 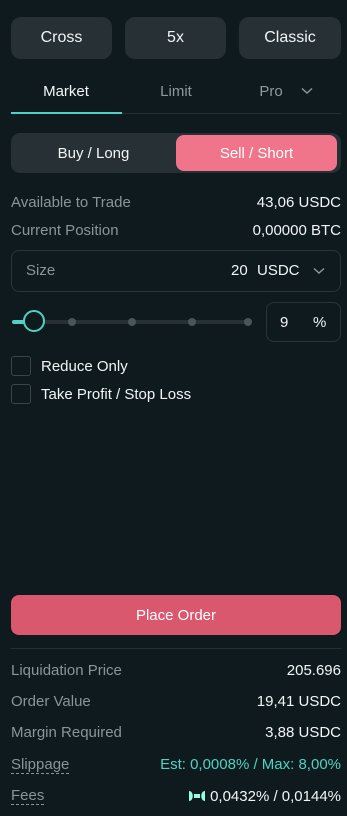 What do you see at coordinates (66, 670) in the screenshot?
I see `liquidation-label: Liquidation Price` at bounding box center [66, 670].